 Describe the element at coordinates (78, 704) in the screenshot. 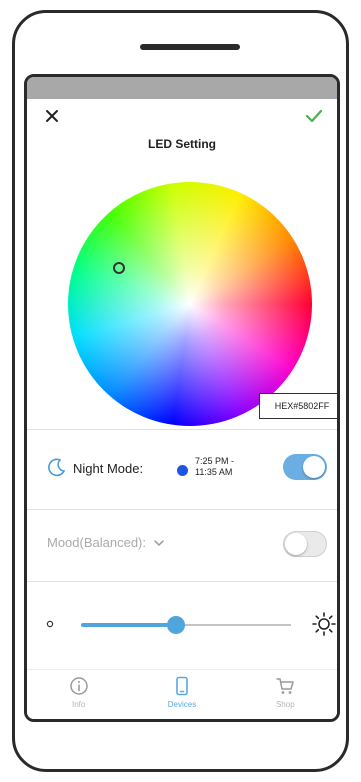

I see `nav-item-label: Info` at that location.